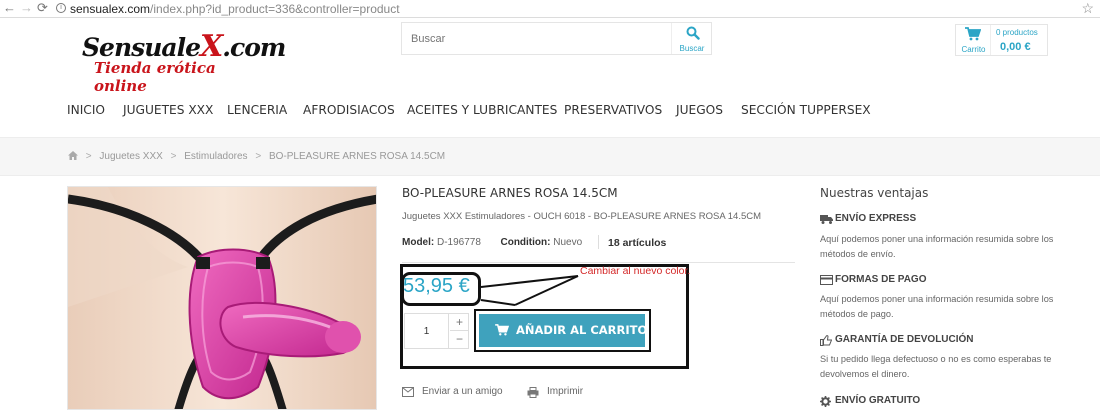  What do you see at coordinates (1001, 40) in the screenshot?
I see `cart-widget: Carrito 0 productos 0,00 €` at bounding box center [1001, 40].